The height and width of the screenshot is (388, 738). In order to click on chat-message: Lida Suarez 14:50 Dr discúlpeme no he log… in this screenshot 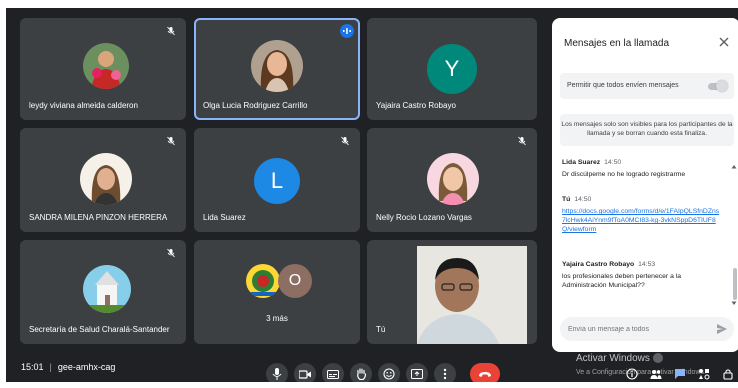, I will do `click(642, 168)`.